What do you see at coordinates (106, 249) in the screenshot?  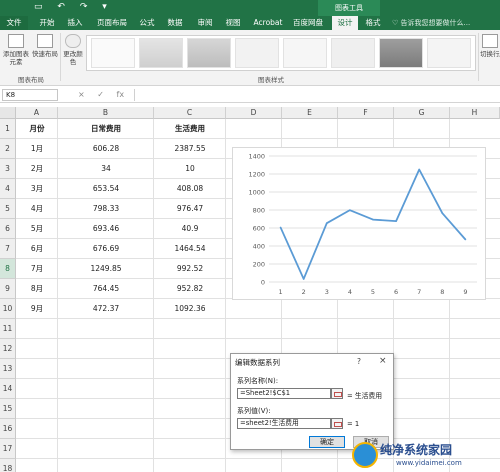 I see `table-cell: 676.69` at bounding box center [106, 249].